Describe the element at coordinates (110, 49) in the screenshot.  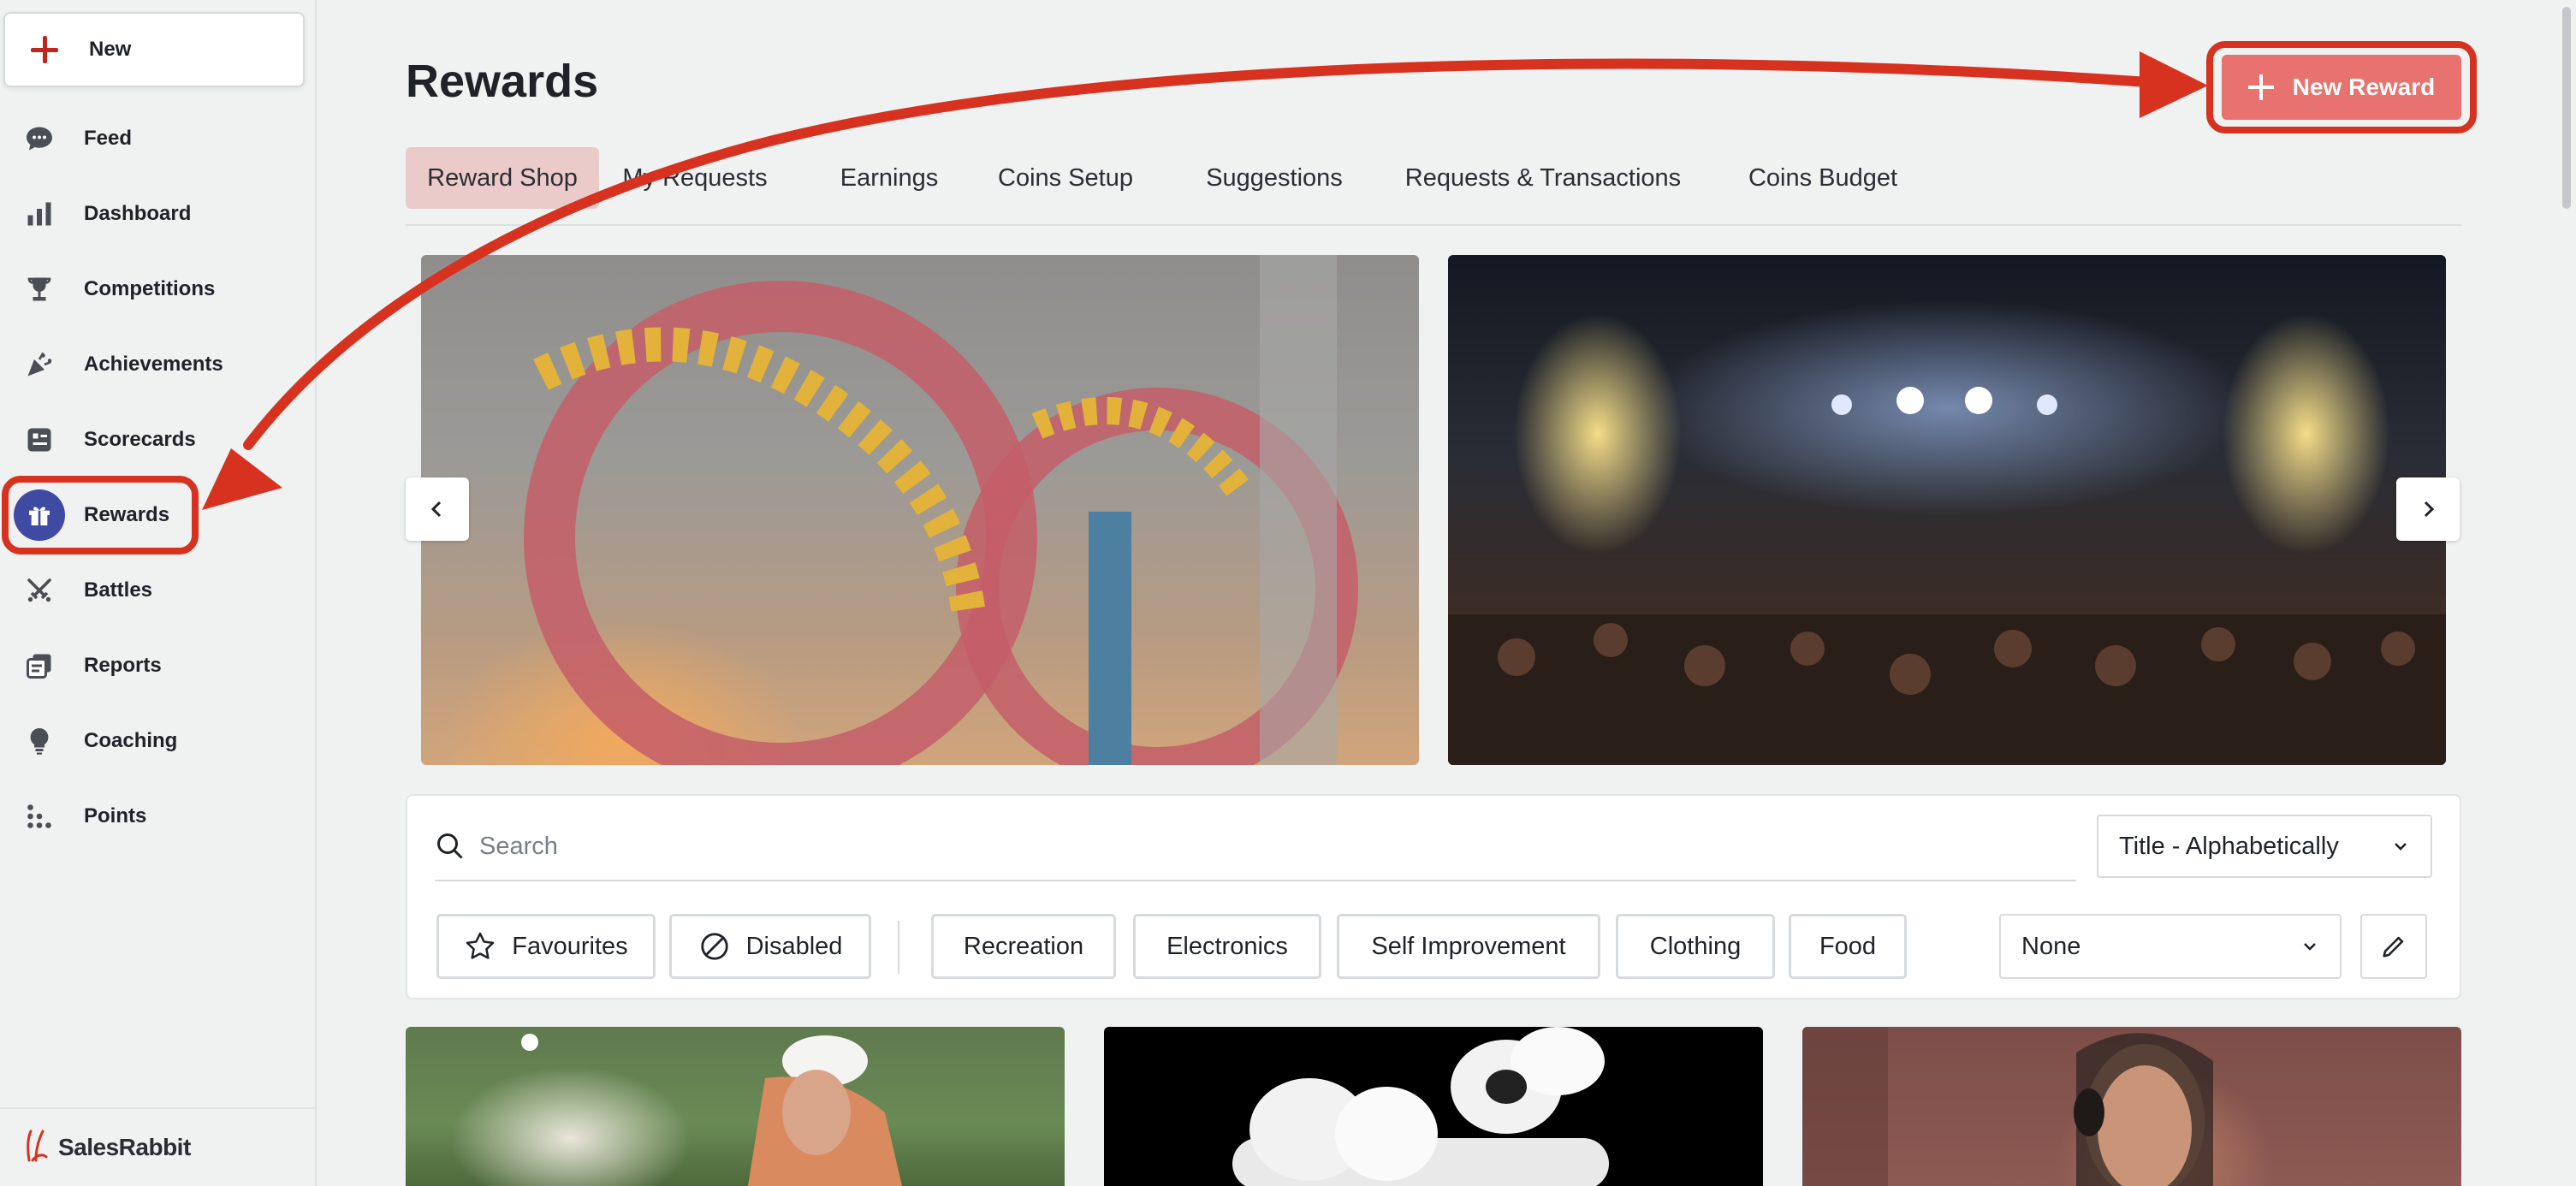
I see `new-button-label: New` at that location.